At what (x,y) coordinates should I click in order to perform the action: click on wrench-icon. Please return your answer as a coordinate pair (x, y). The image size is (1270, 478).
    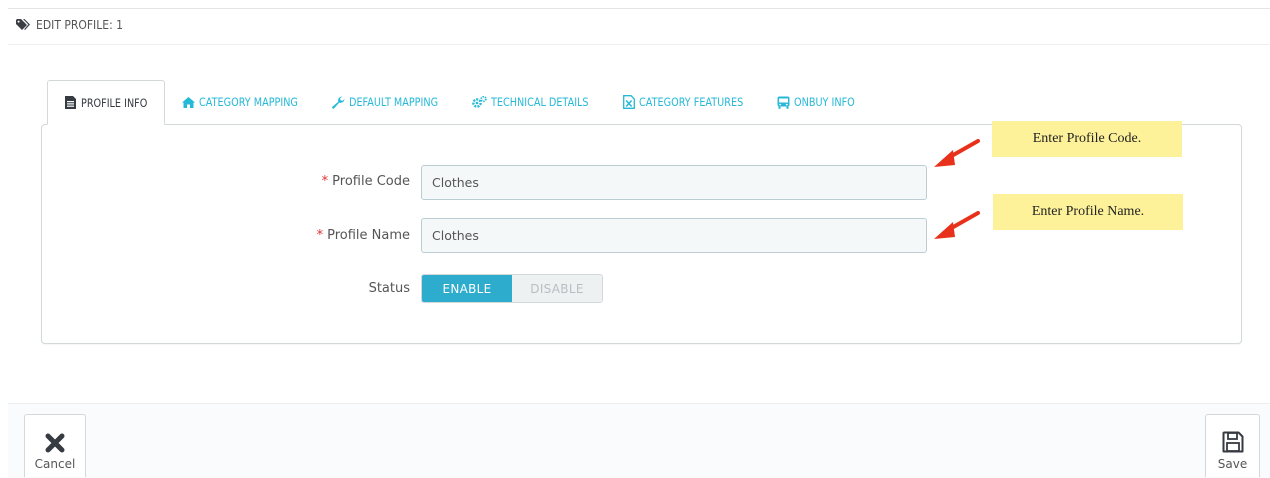
    Looking at the image, I should click on (338, 102).